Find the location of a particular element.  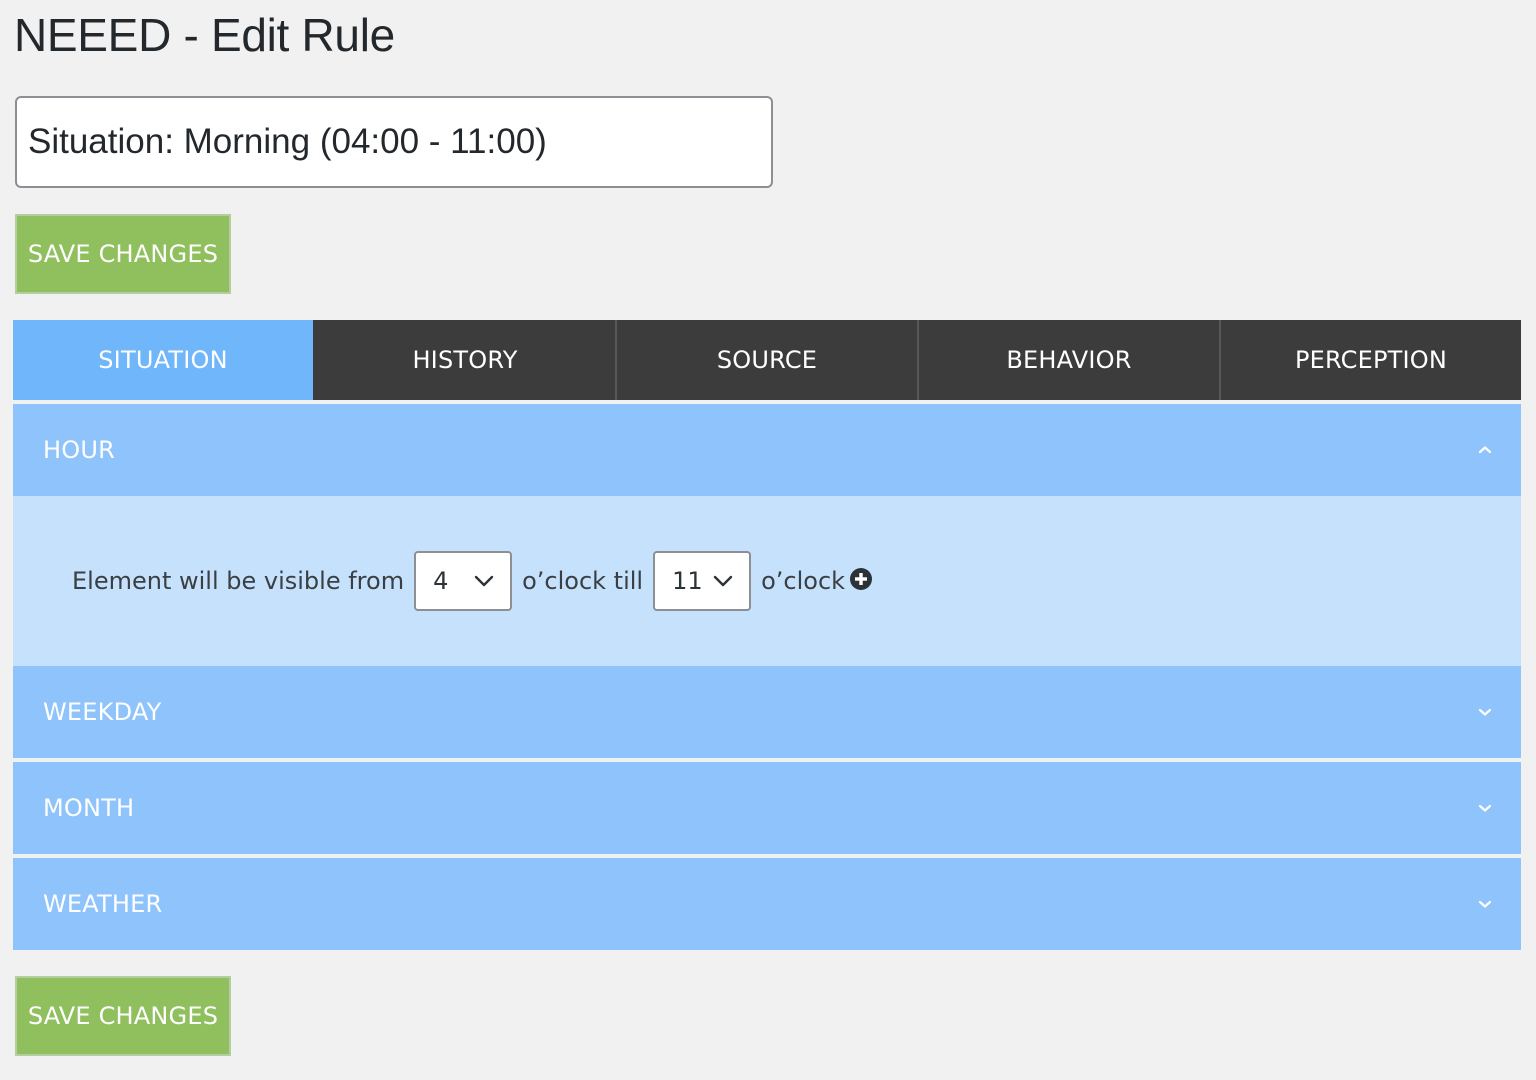

section-label-month: MONTH is located at coordinates (89, 808).